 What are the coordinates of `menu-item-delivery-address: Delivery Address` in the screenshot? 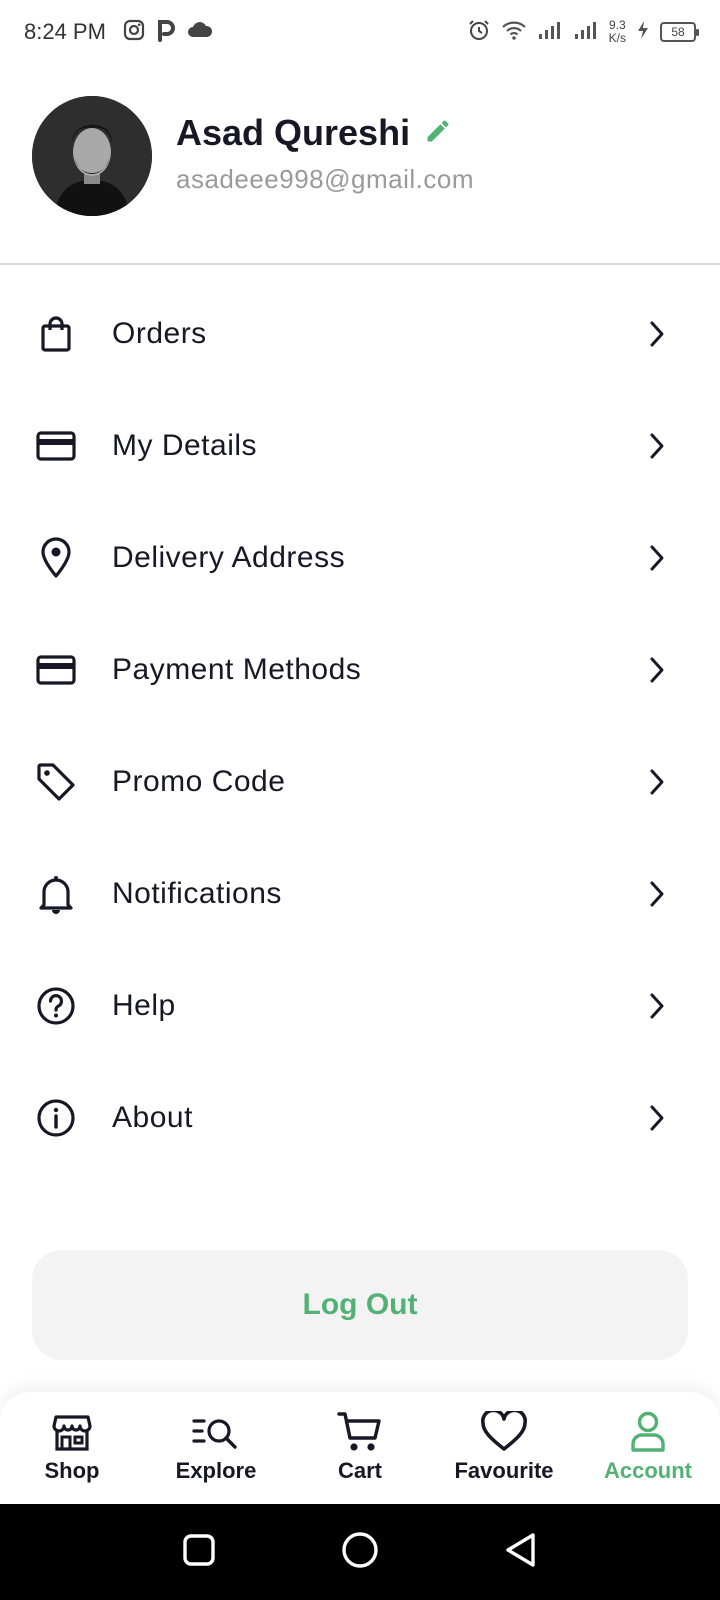 It's located at (360, 558).